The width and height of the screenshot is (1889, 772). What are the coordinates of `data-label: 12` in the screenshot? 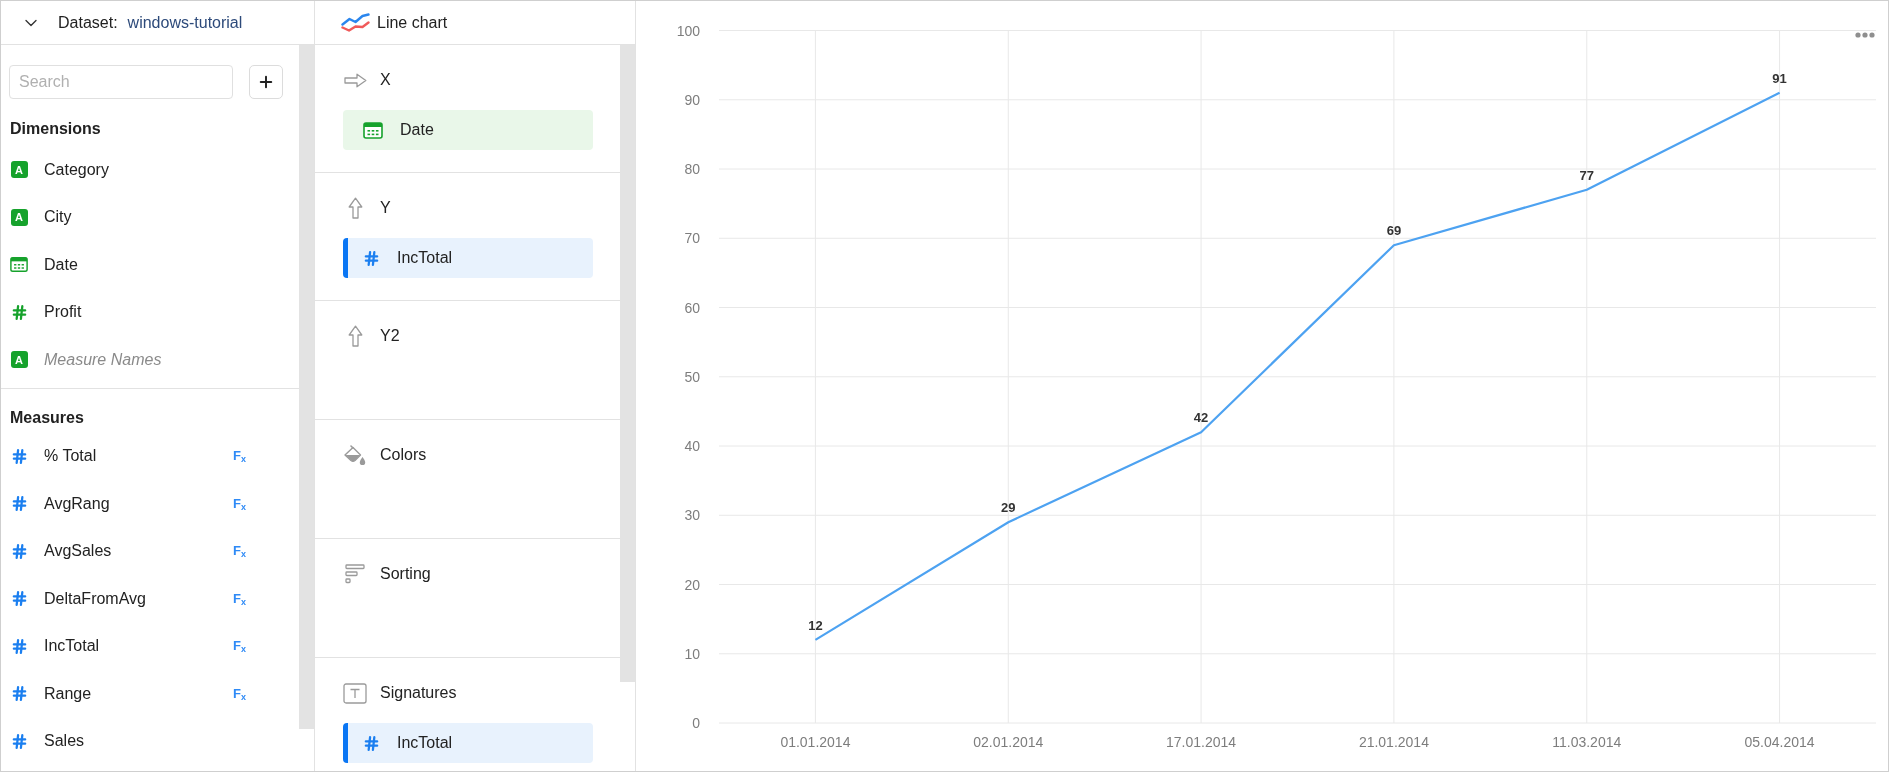 It's located at (815, 625).